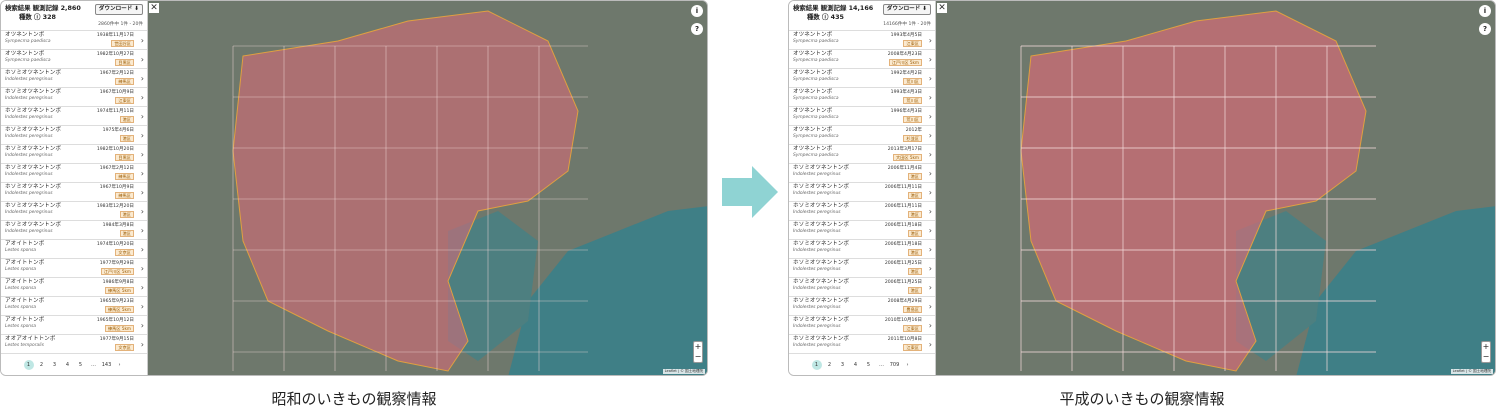 This screenshot has height=410, width=1496. What do you see at coordinates (107, 365) in the screenshot?
I see `page-link: 143` at bounding box center [107, 365].